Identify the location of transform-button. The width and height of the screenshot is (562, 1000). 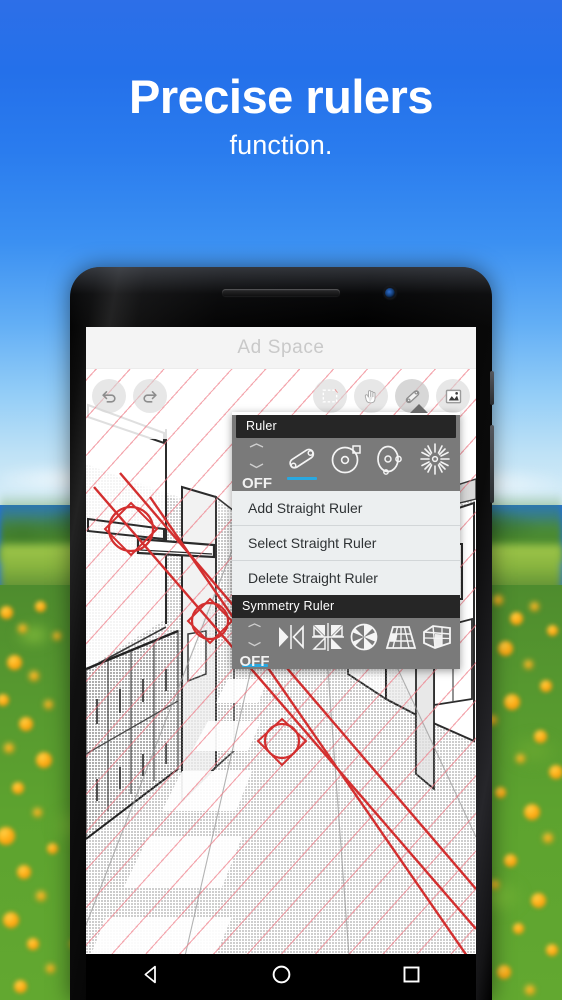
(371, 396).